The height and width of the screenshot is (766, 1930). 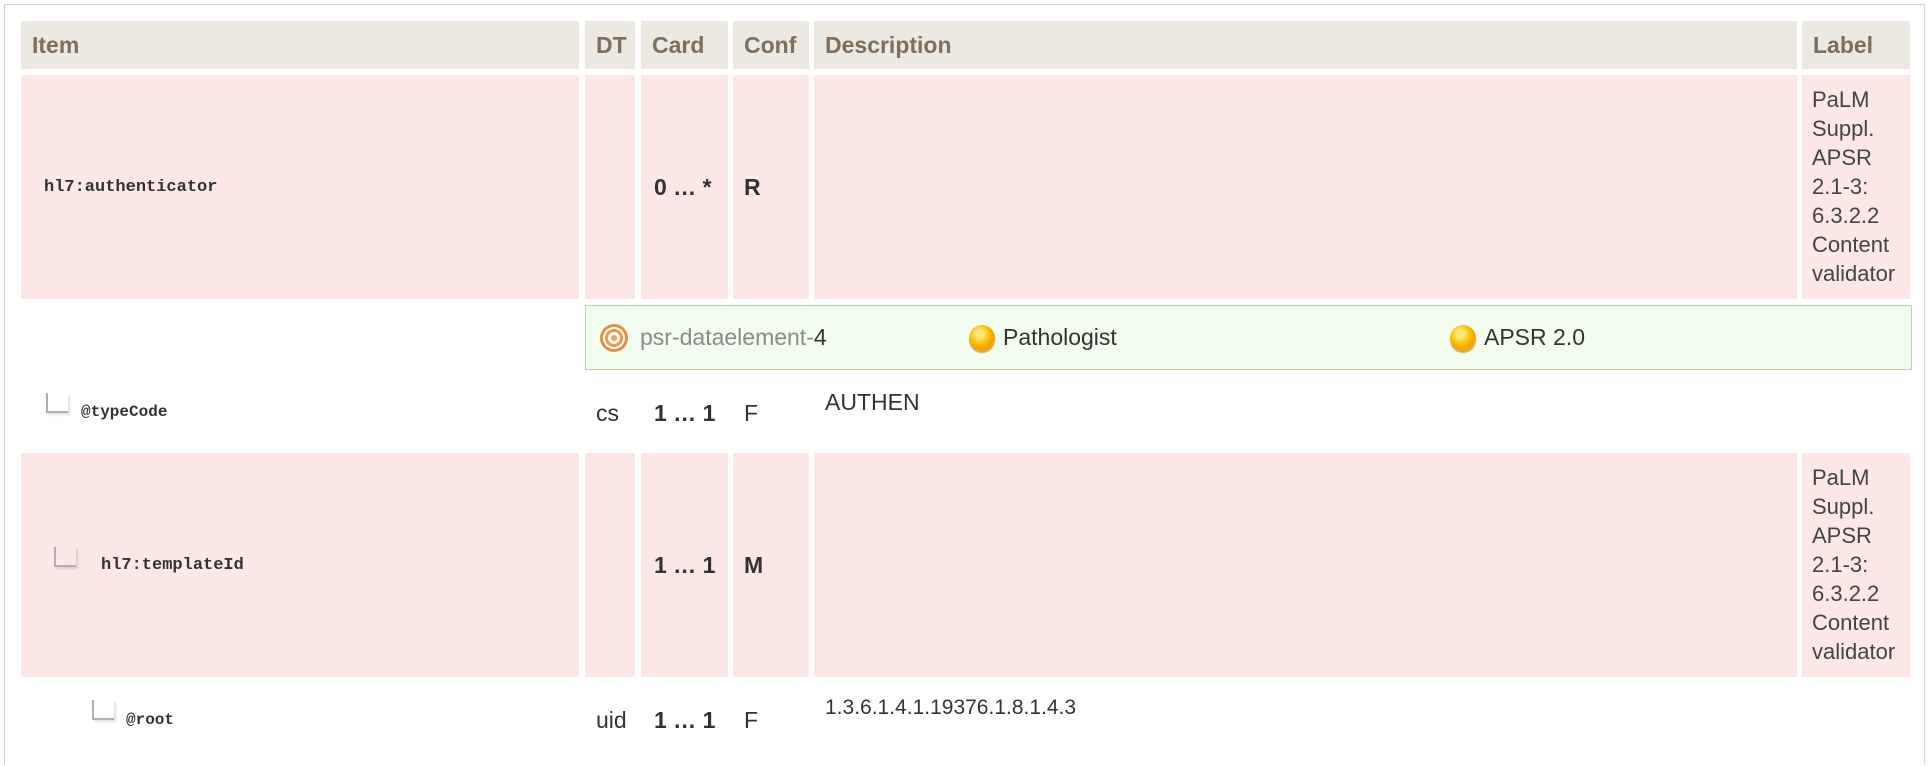 What do you see at coordinates (1060, 337) in the screenshot?
I see `concept-name-text: Pathologist` at bounding box center [1060, 337].